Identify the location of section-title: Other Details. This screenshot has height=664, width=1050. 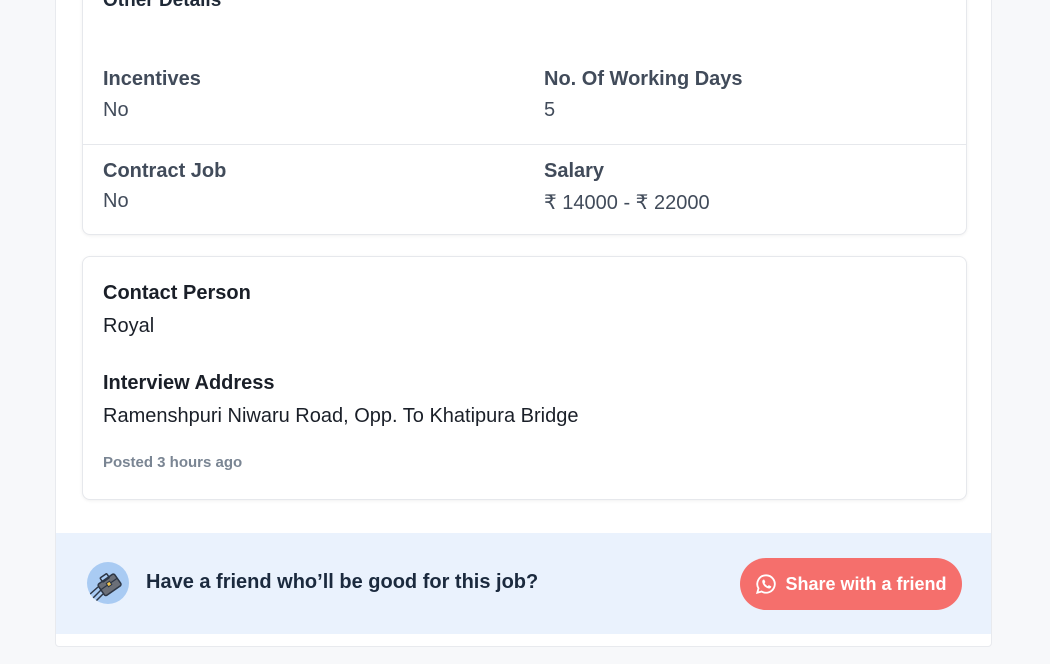
(162, 5).